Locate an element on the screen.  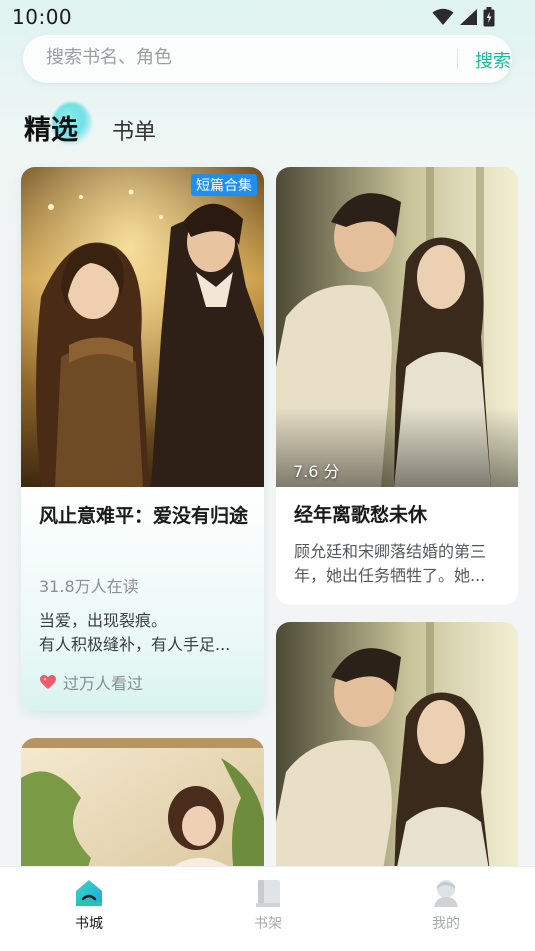
status-icons is located at coordinates (463, 17).